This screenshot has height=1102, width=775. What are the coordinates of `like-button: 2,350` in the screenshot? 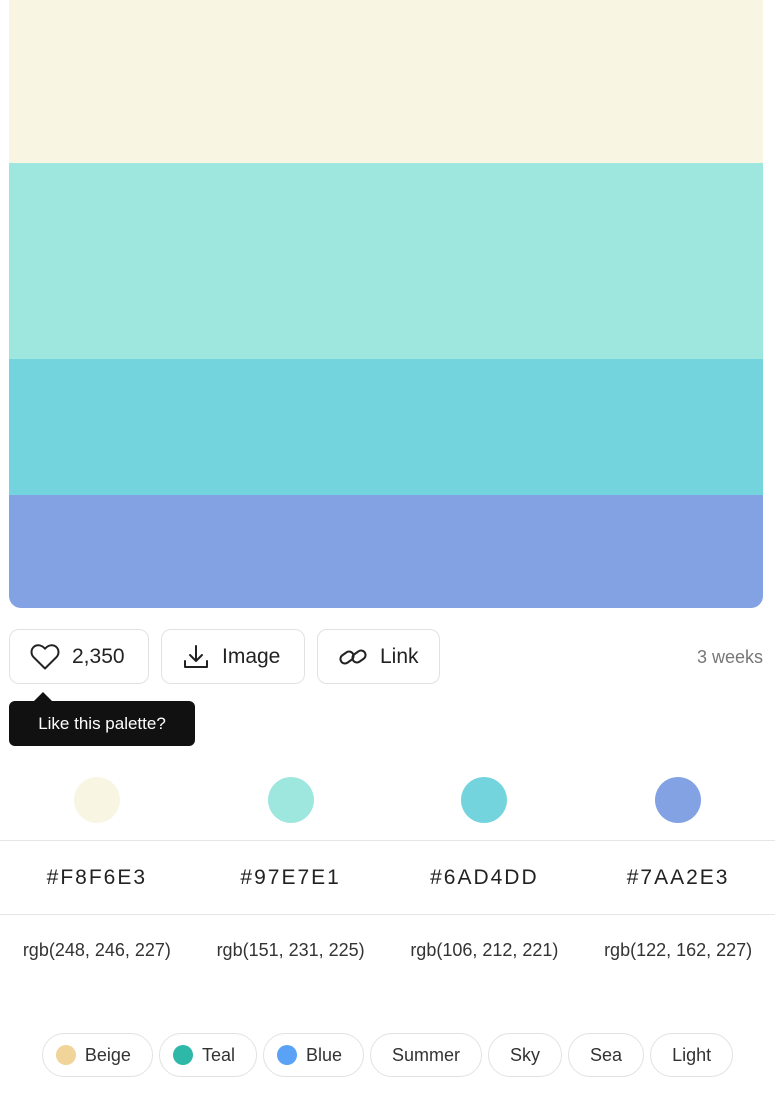 It's located at (79, 656).